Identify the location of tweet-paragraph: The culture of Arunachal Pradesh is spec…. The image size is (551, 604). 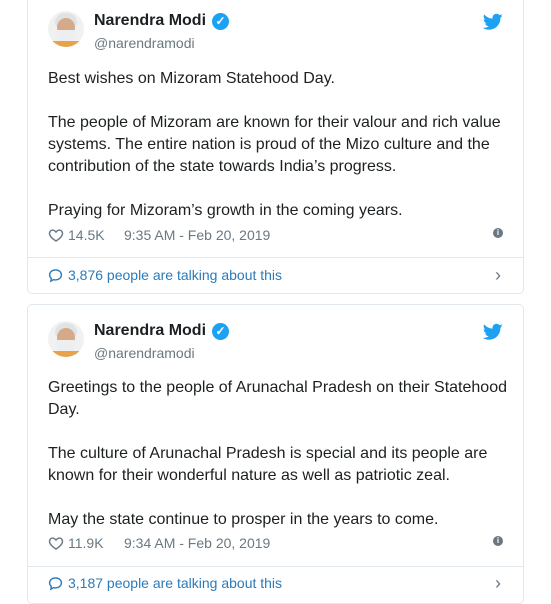
(268, 464).